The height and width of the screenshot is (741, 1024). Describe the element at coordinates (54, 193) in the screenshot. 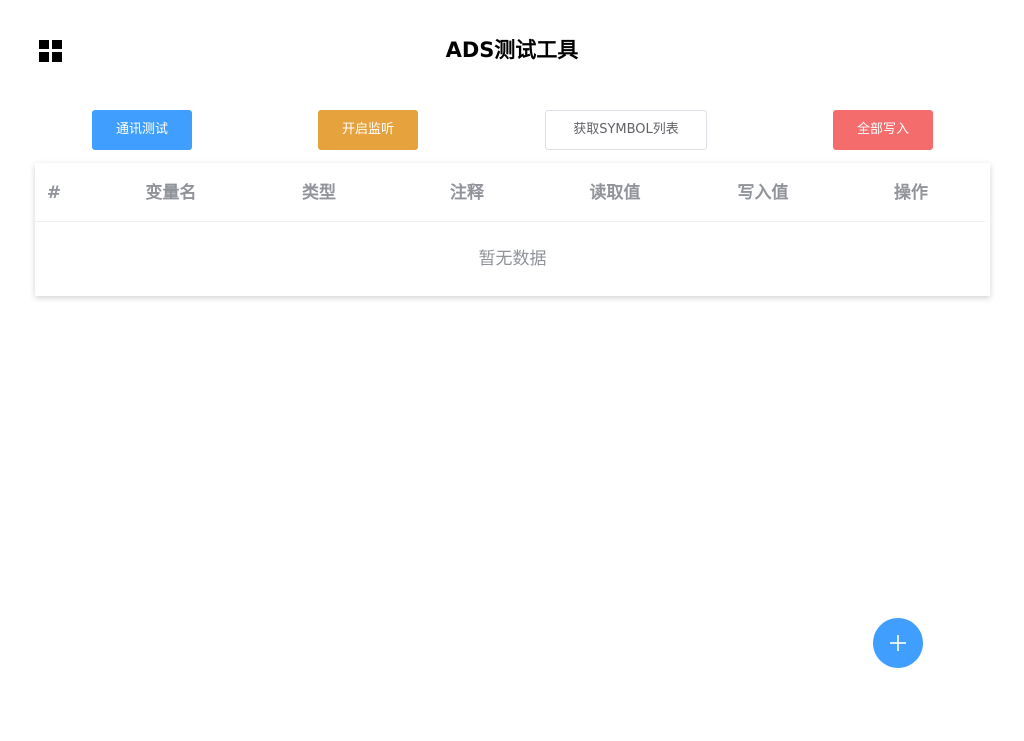

I see `column-header-index: #` at that location.